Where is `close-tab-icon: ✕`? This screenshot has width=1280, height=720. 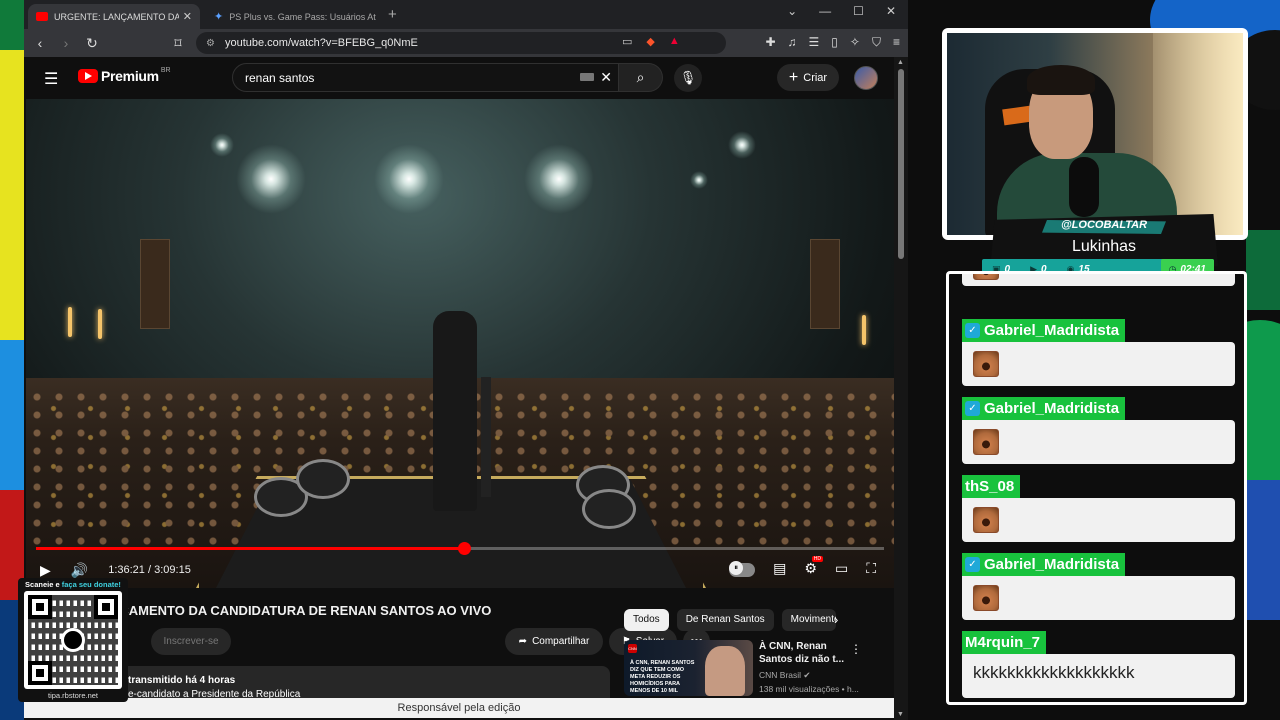 close-tab-icon: ✕ is located at coordinates (187, 16).